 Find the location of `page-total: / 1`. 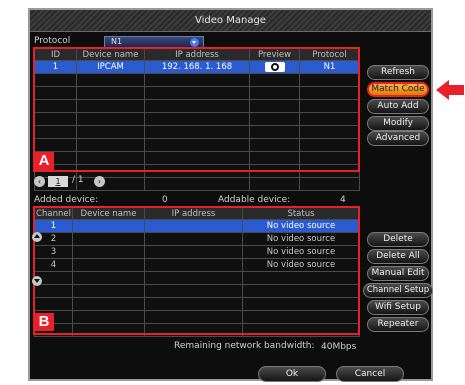

page-total: / 1 is located at coordinates (78, 180).